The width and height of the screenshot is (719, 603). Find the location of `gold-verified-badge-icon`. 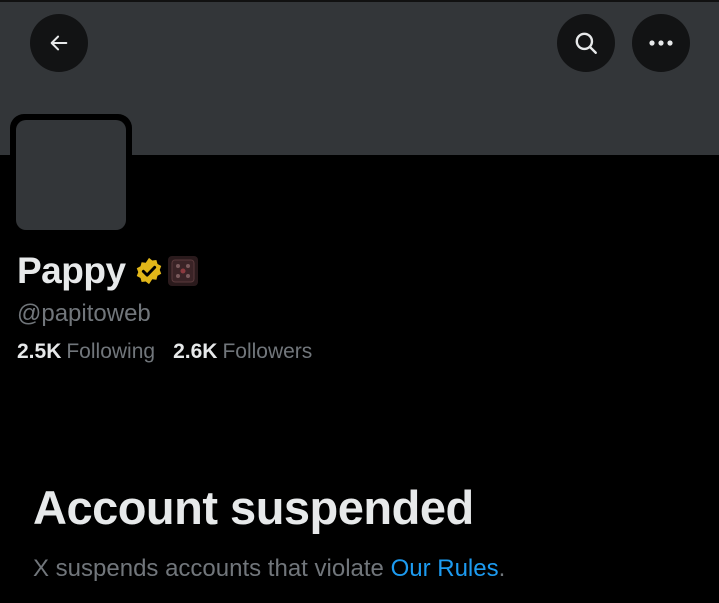

gold-verified-badge-icon is located at coordinates (149, 271).